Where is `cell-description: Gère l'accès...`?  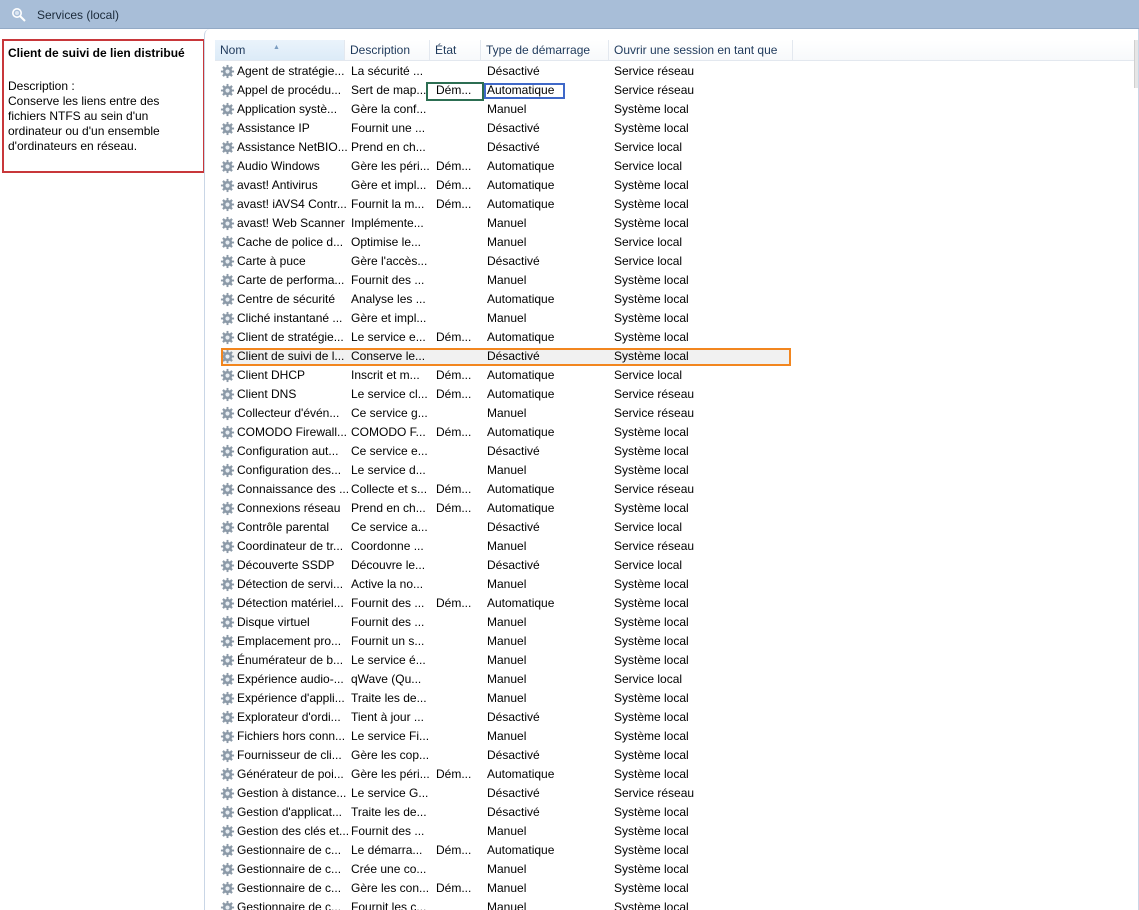
cell-description: Gère l'accès... is located at coordinates (389, 261).